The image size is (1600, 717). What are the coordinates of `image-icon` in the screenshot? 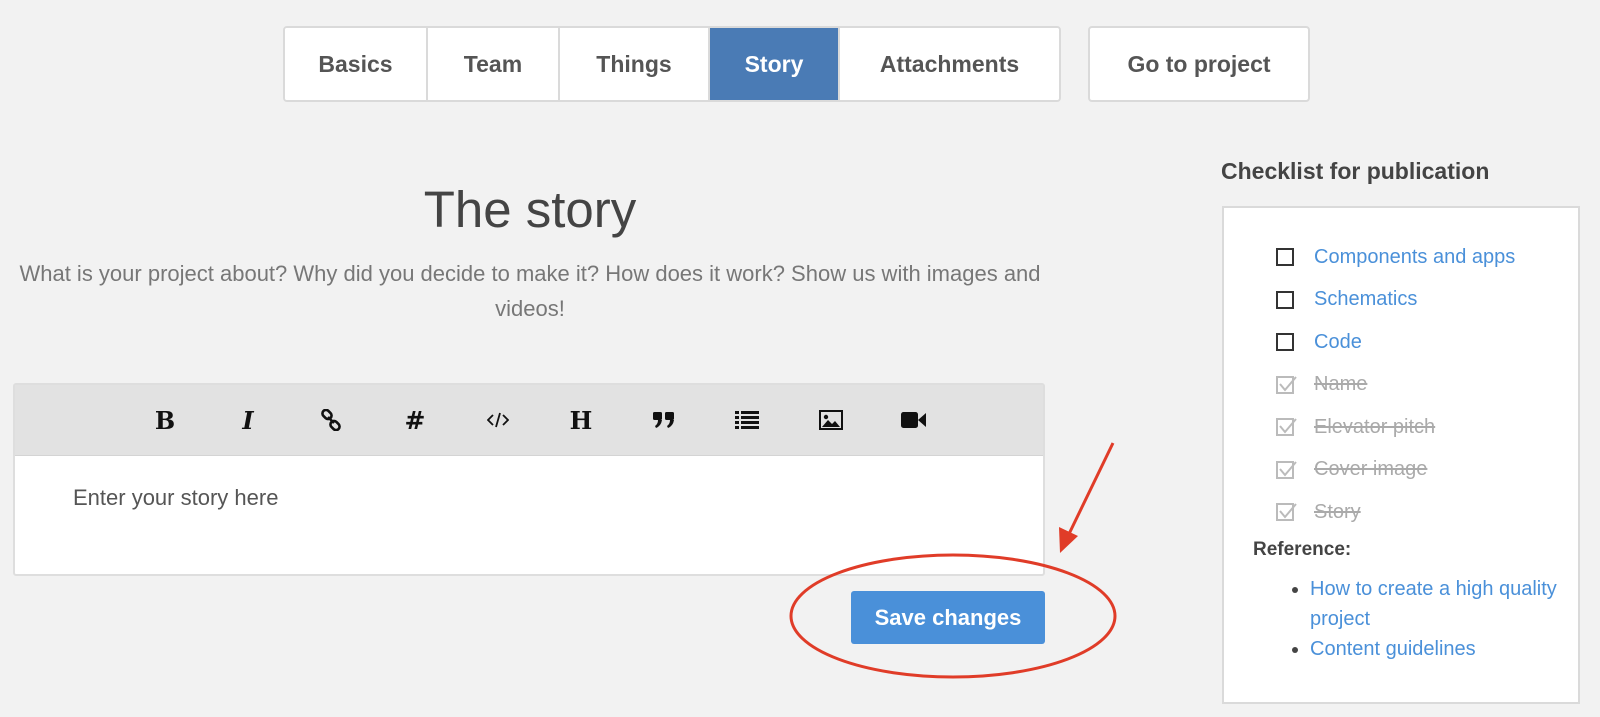 It's located at (831, 420).